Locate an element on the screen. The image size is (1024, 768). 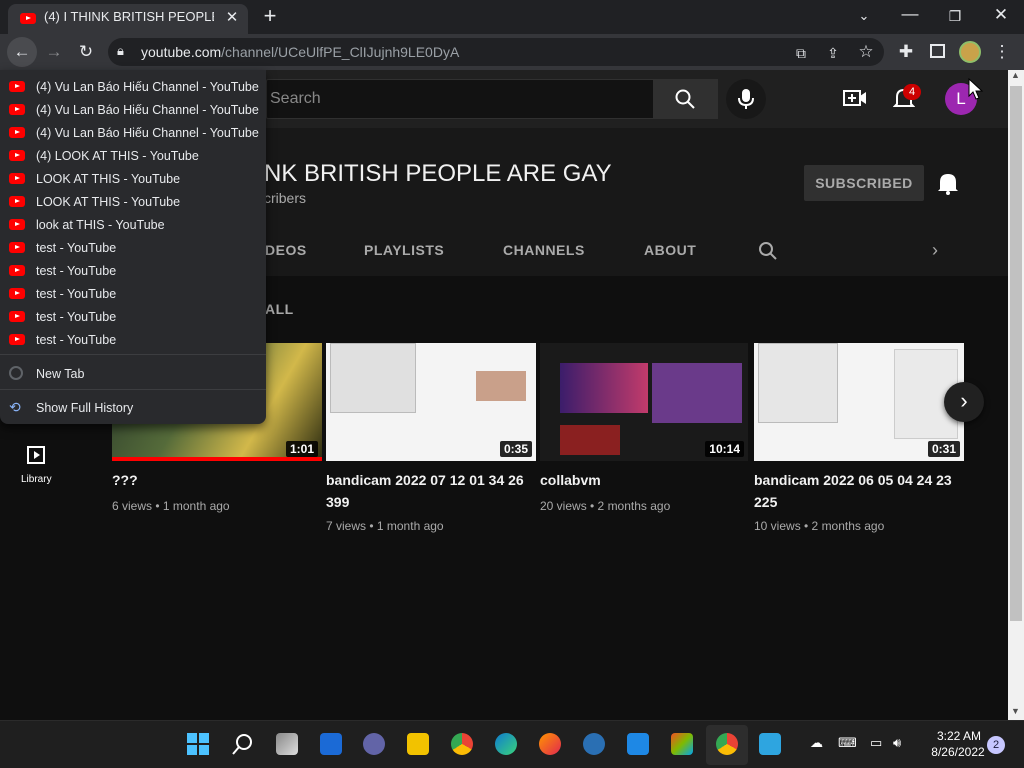
history-clock-icon: ⟲ is located at coordinates (15, 407).